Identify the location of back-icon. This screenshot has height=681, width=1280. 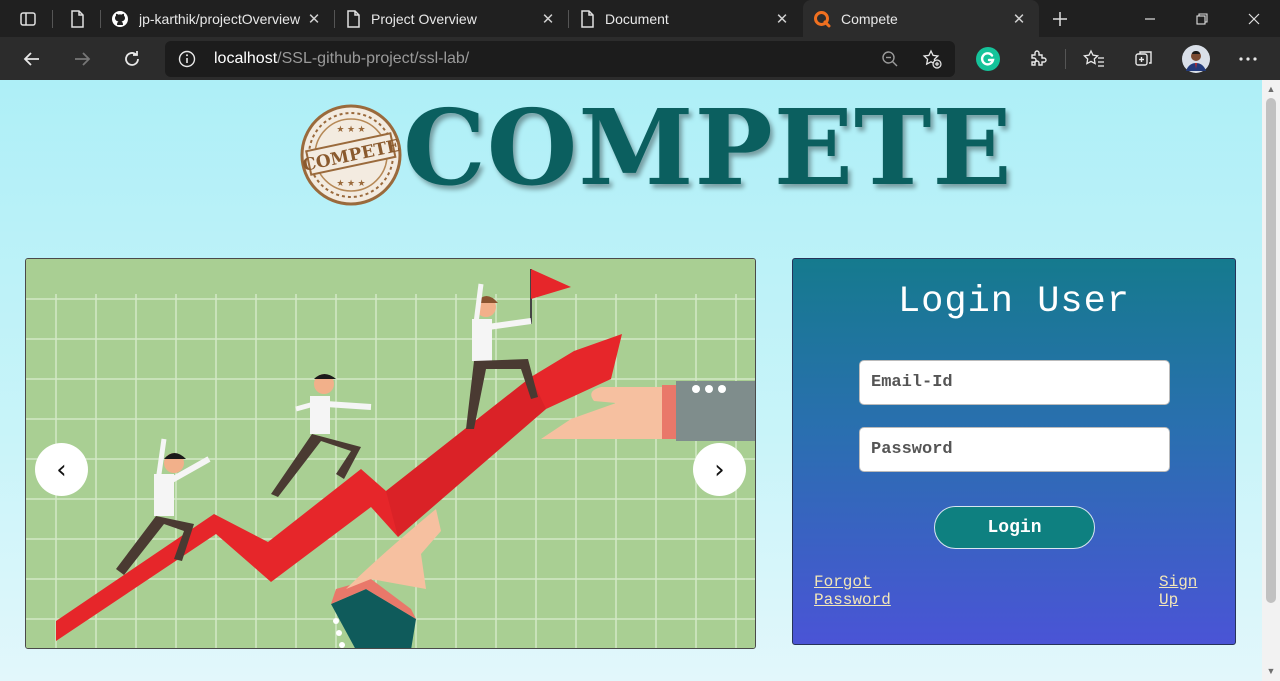
(32, 59).